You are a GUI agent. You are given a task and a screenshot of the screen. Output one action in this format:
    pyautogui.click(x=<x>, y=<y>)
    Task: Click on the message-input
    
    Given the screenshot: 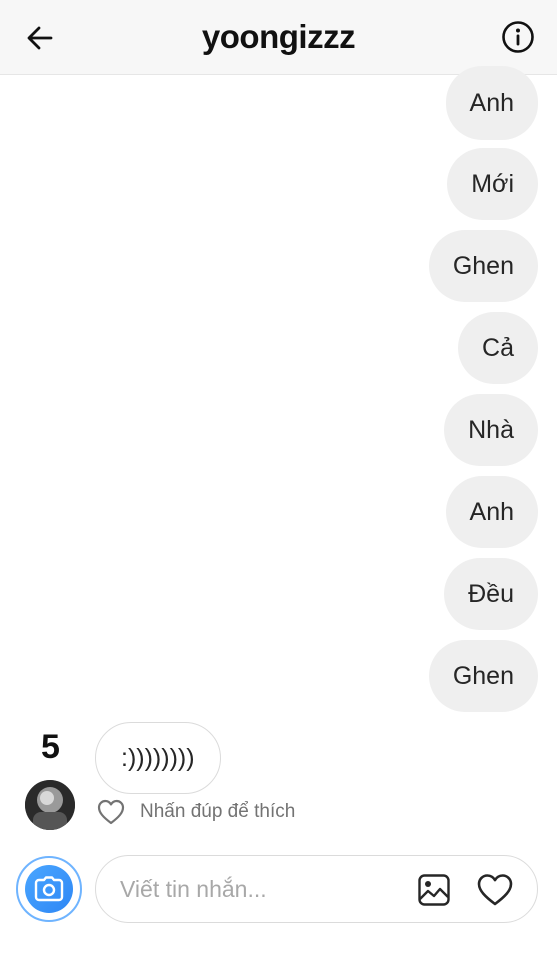 What is the action you would take?
    pyautogui.click(x=265, y=889)
    